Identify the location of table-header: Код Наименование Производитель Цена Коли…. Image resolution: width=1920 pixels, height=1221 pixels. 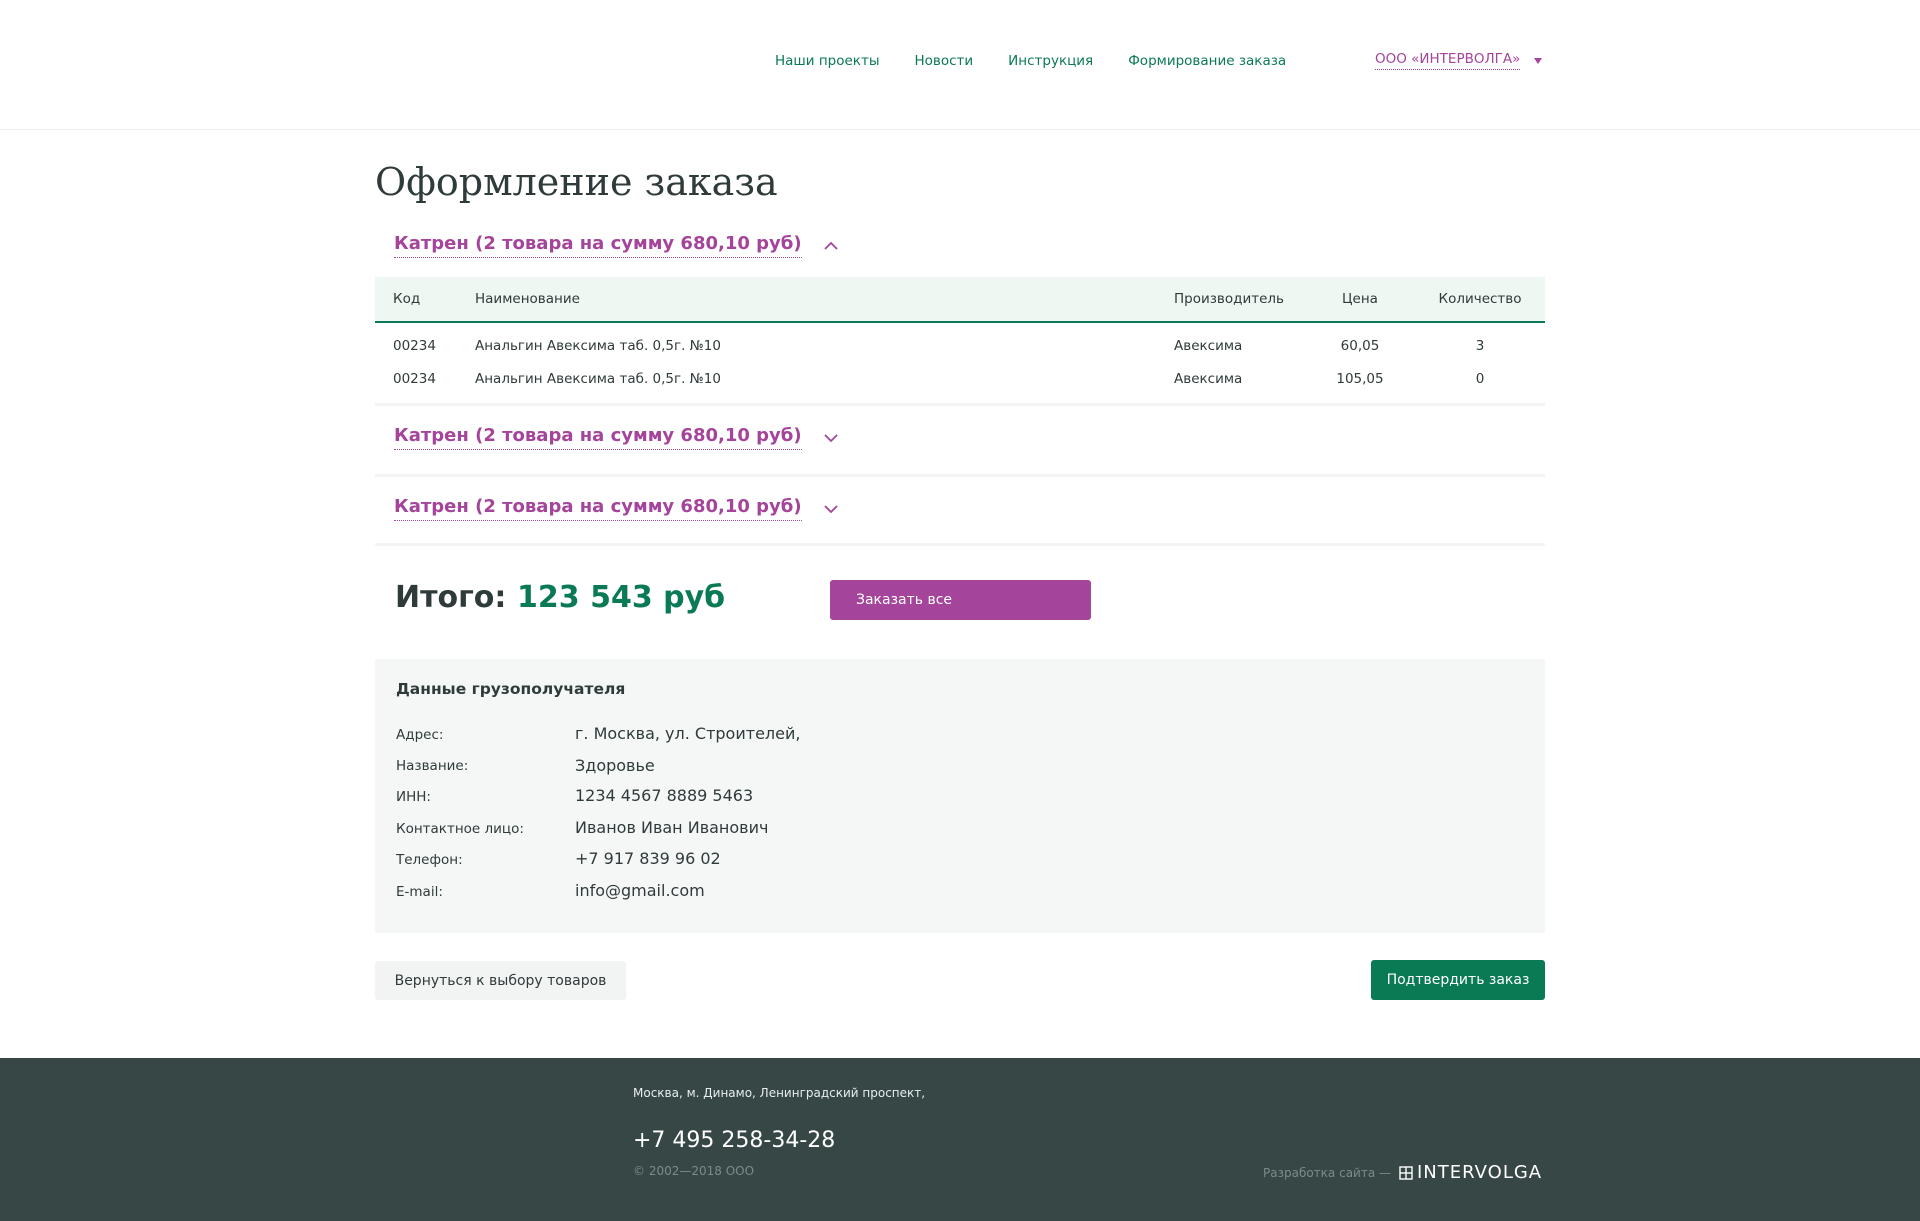
(960, 300).